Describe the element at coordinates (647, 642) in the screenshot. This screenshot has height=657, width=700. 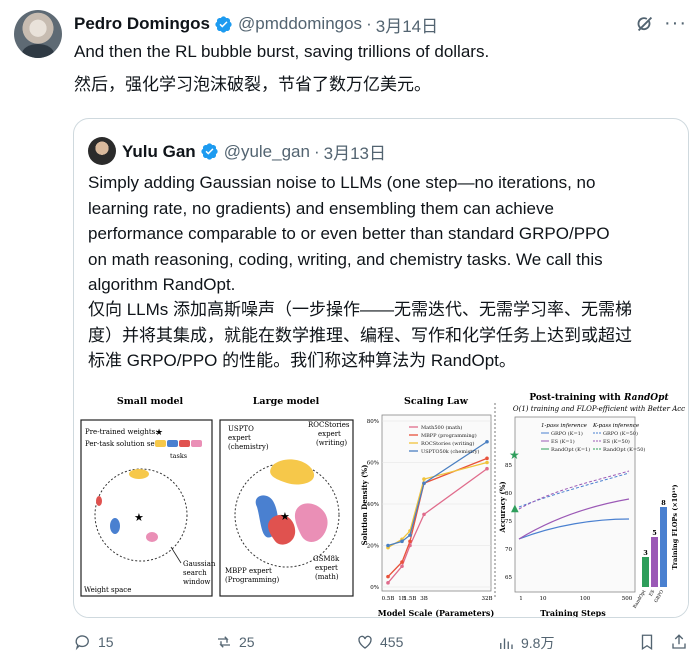
I see `bookmark-icon` at that location.